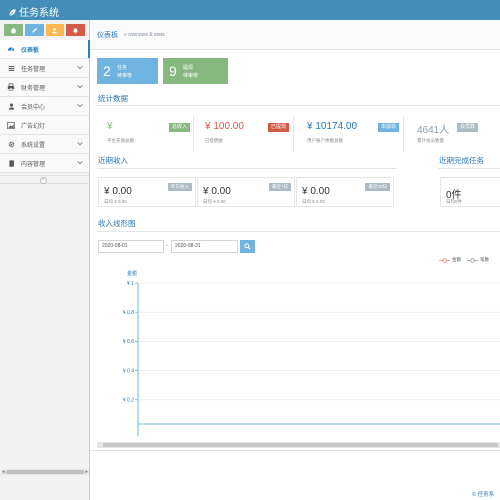  I want to click on bell-icon, so click(76, 30).